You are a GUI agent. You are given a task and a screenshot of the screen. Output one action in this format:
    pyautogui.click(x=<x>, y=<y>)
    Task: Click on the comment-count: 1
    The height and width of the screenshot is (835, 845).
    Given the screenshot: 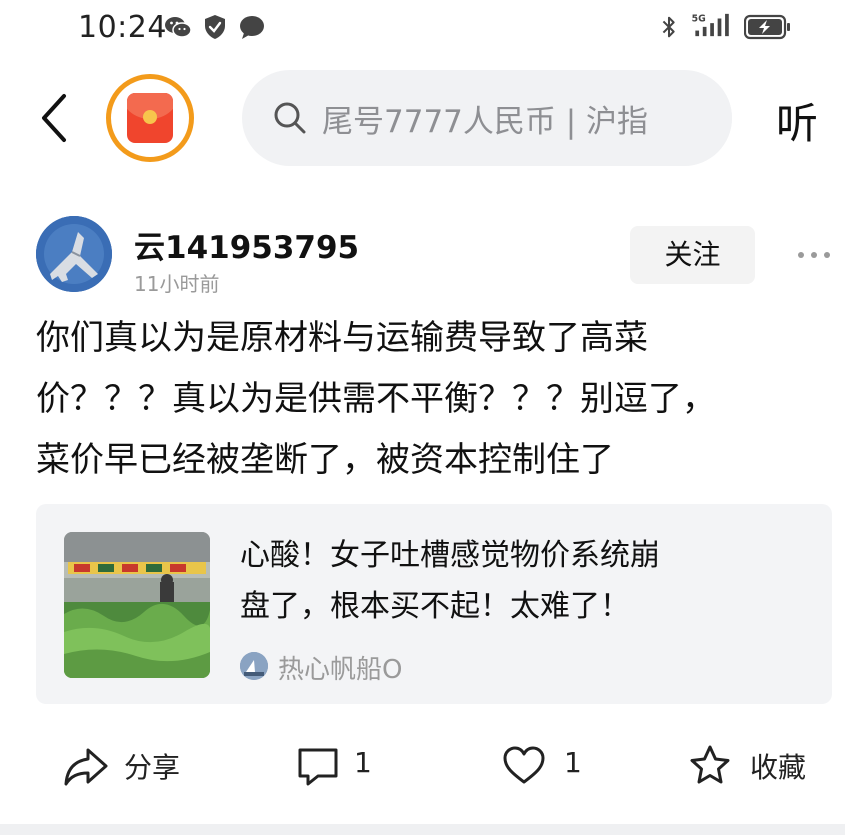 What is the action you would take?
    pyautogui.click(x=363, y=762)
    